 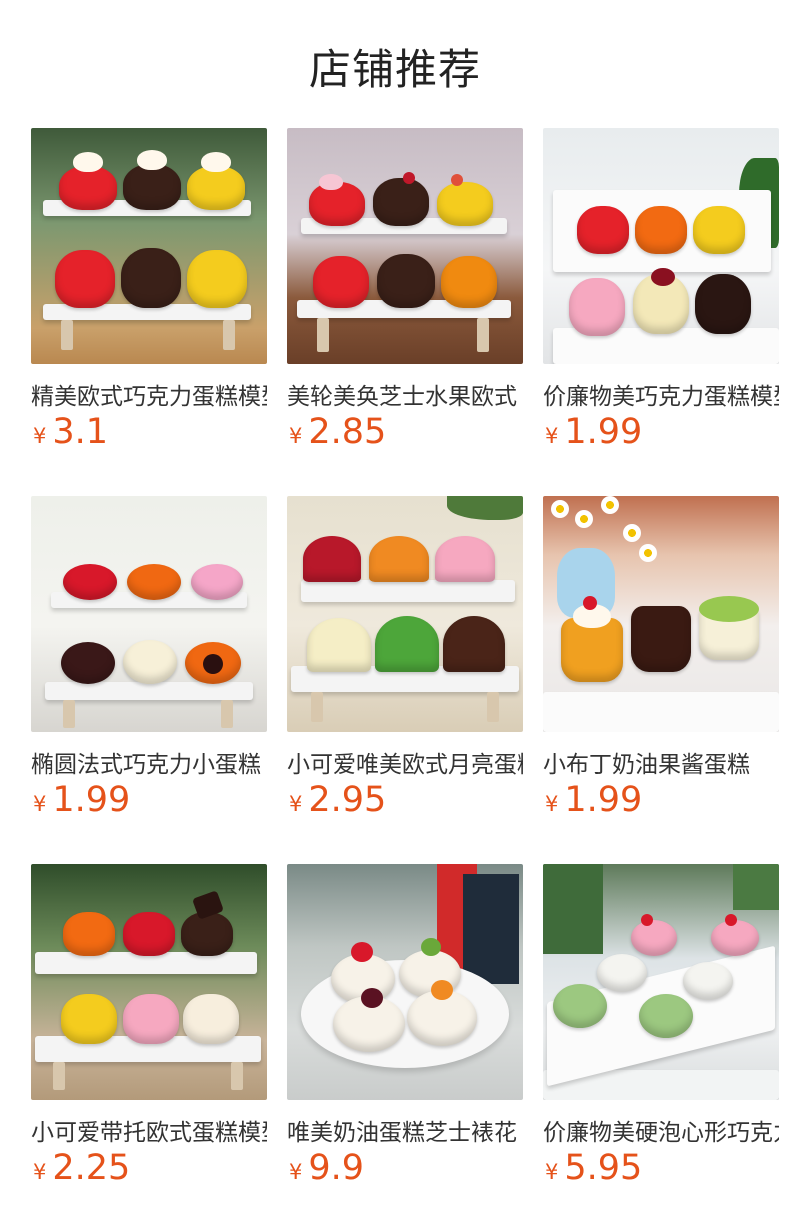 What do you see at coordinates (149, 394) in the screenshot?
I see `product-name: 精美欧式巧克力蛋糕模型` at bounding box center [149, 394].